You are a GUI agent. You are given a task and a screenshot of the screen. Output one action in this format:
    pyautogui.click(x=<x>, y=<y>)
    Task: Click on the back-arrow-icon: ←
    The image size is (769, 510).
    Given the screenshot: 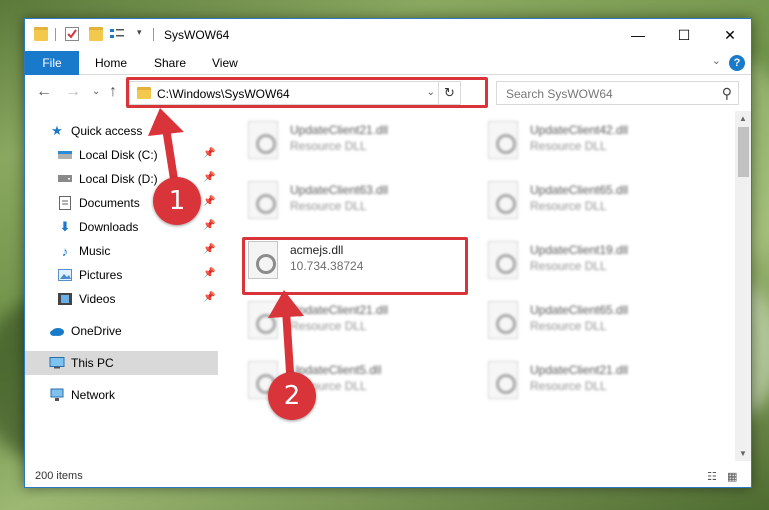 What is the action you would take?
    pyautogui.click(x=44, y=92)
    